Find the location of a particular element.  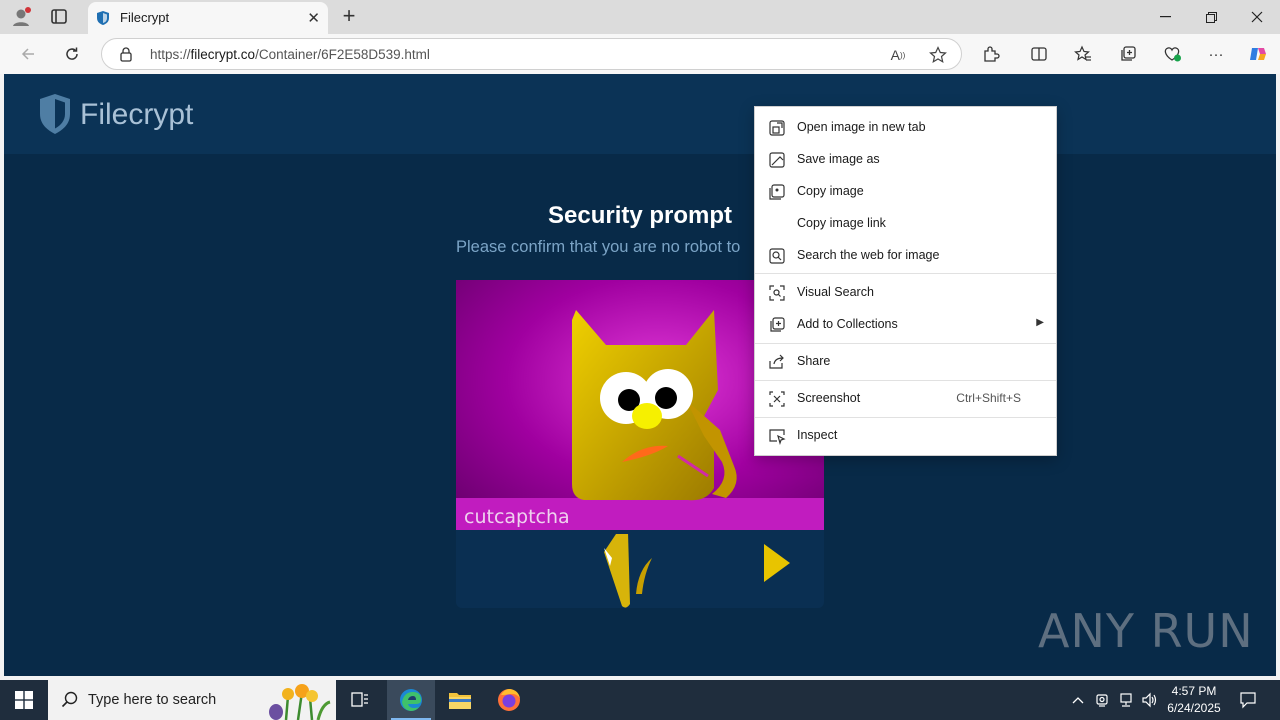

open-new-tab-icon is located at coordinates (777, 128).